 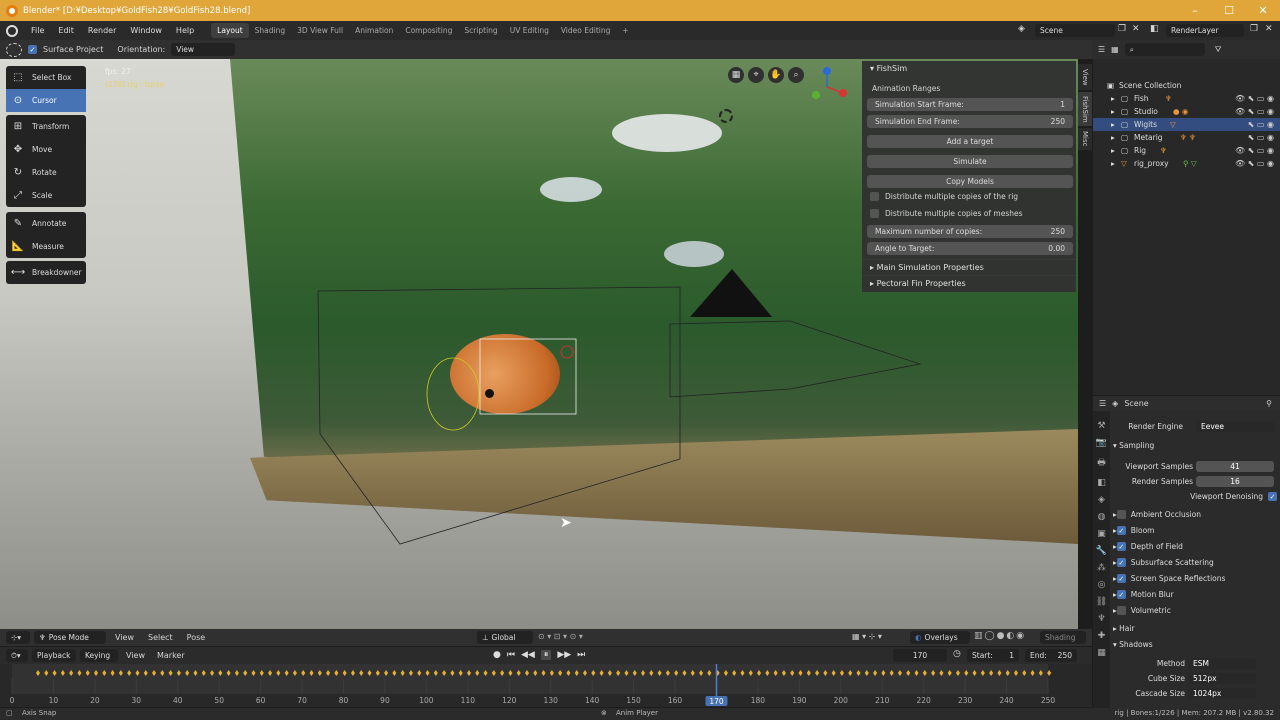 I want to click on add-workspace-icon: +, so click(x=625, y=30).